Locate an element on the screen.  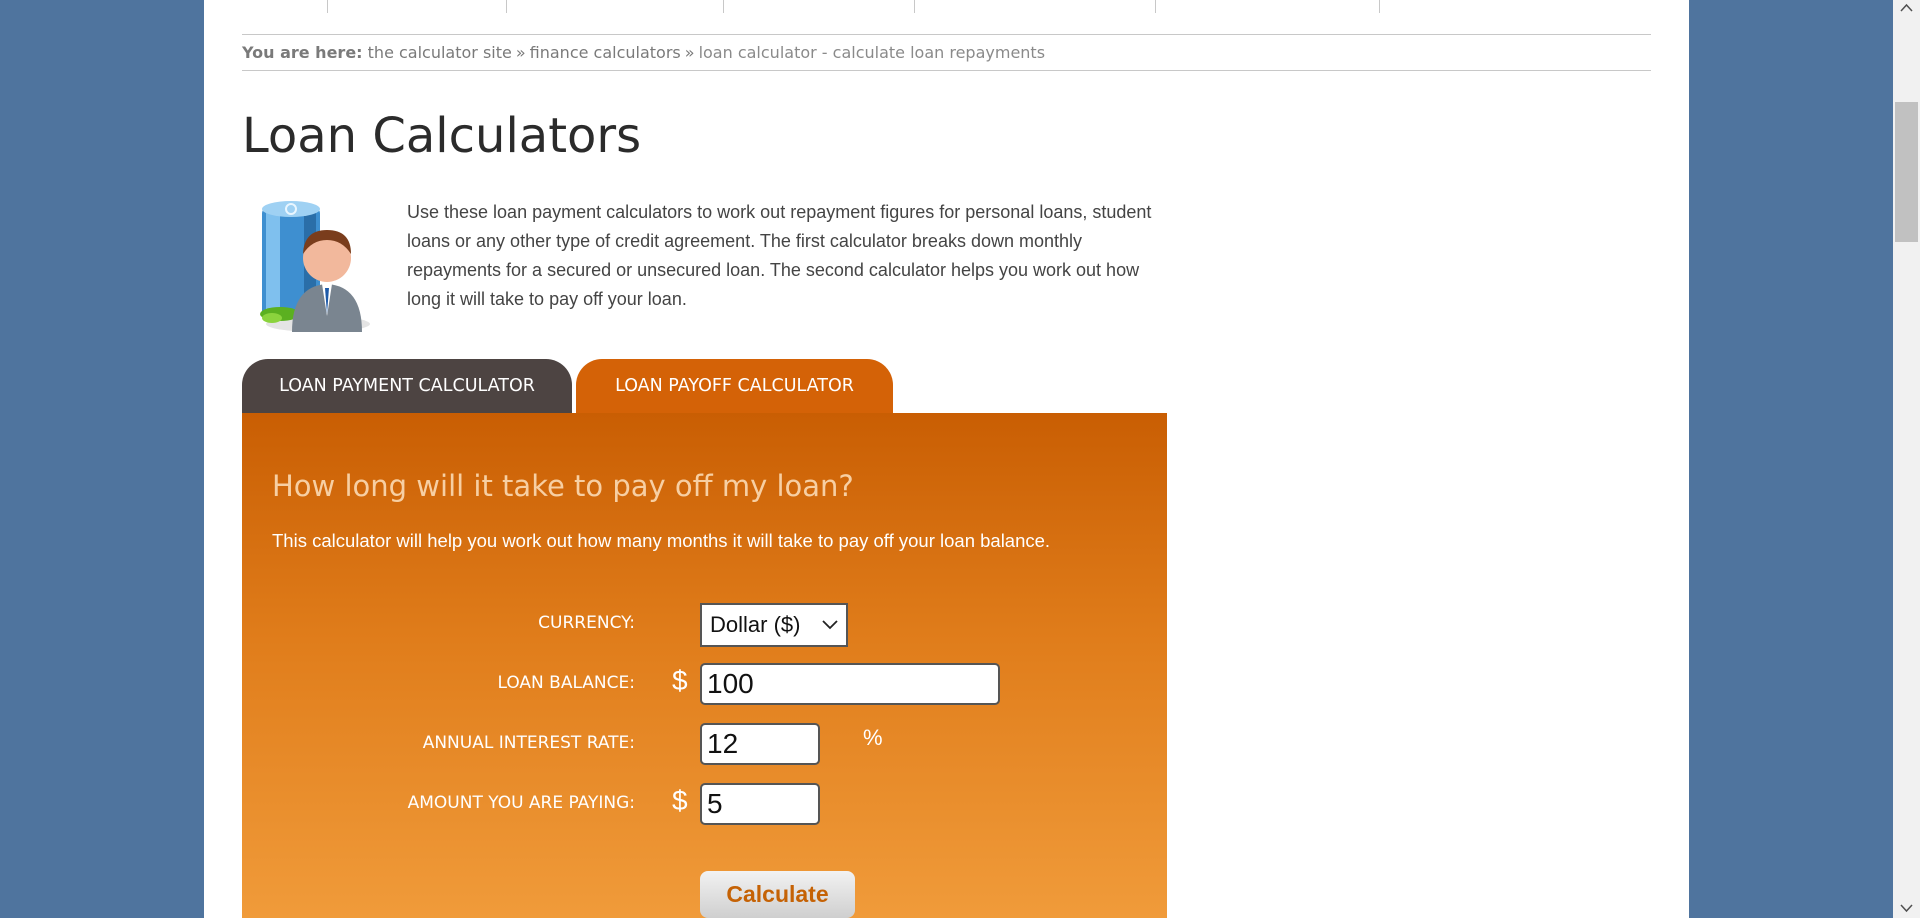
breadcrumb-link-finance: finance calculators is located at coordinates (605, 52).